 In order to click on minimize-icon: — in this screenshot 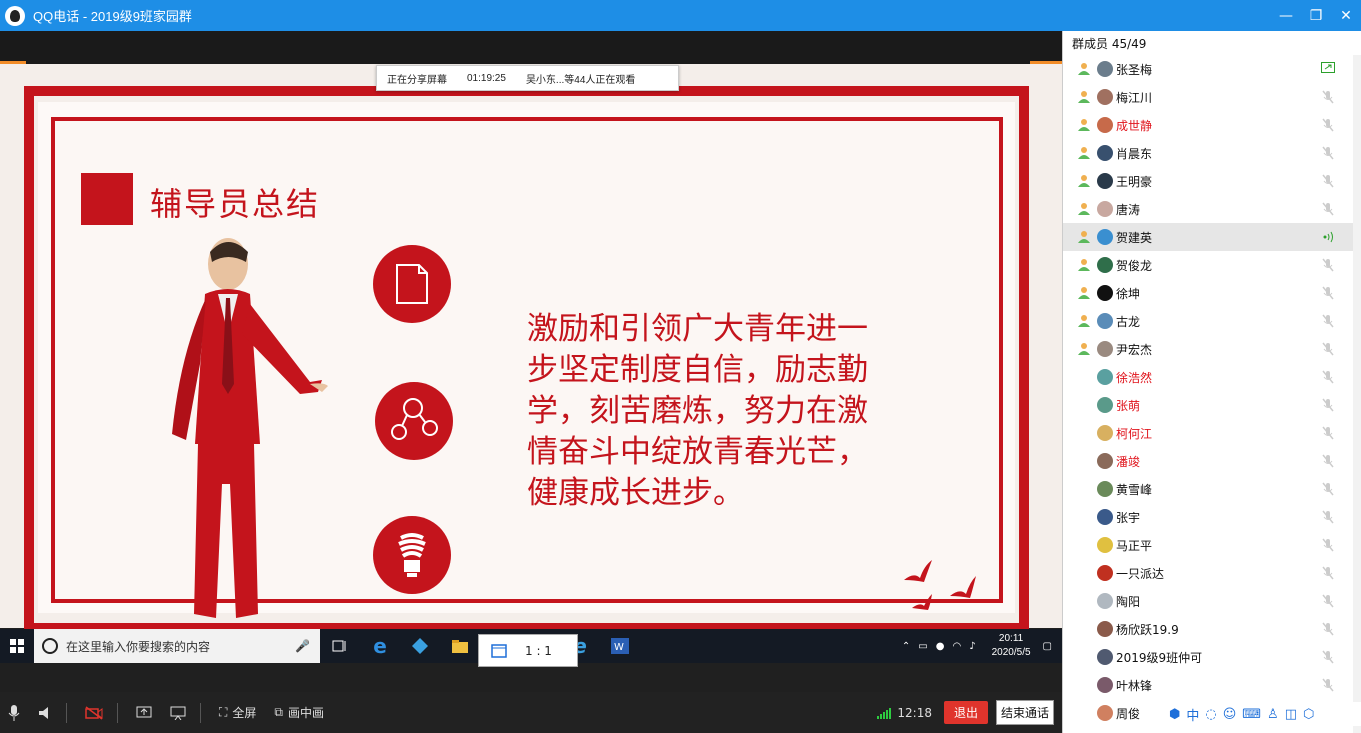, I will do `click(1286, 15)`.